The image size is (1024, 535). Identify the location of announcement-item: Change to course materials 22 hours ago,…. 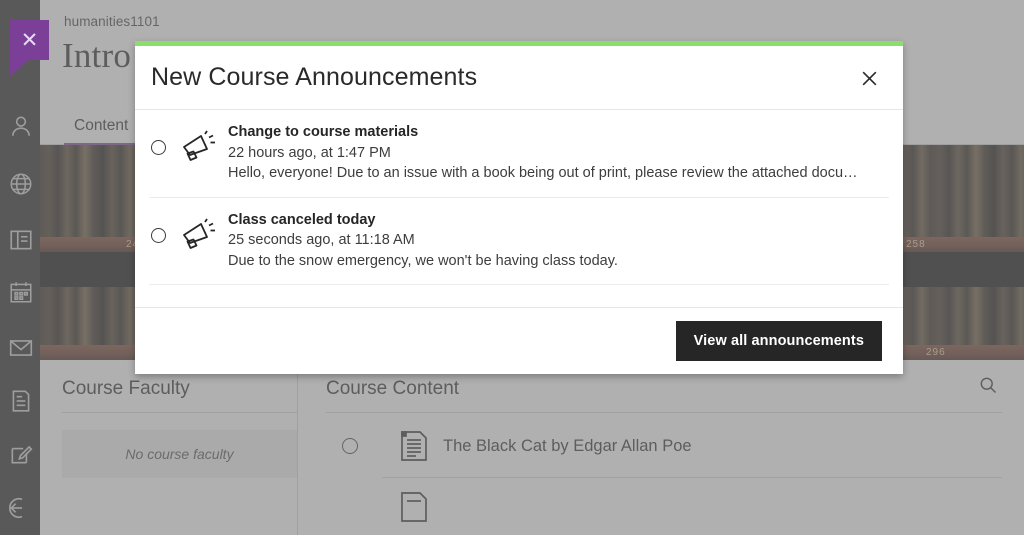
(519, 154).